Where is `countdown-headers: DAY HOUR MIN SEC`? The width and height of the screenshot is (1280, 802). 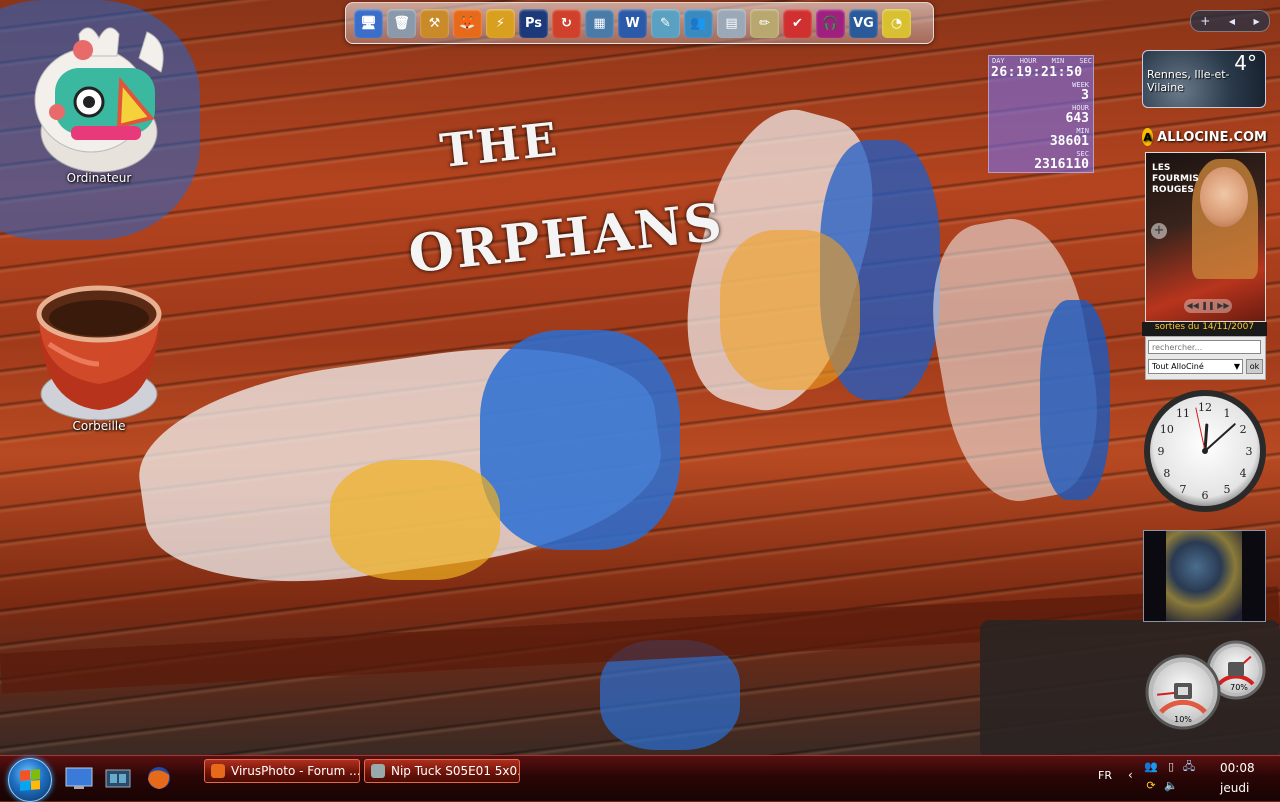 countdown-headers: DAY HOUR MIN SEC is located at coordinates (1042, 61).